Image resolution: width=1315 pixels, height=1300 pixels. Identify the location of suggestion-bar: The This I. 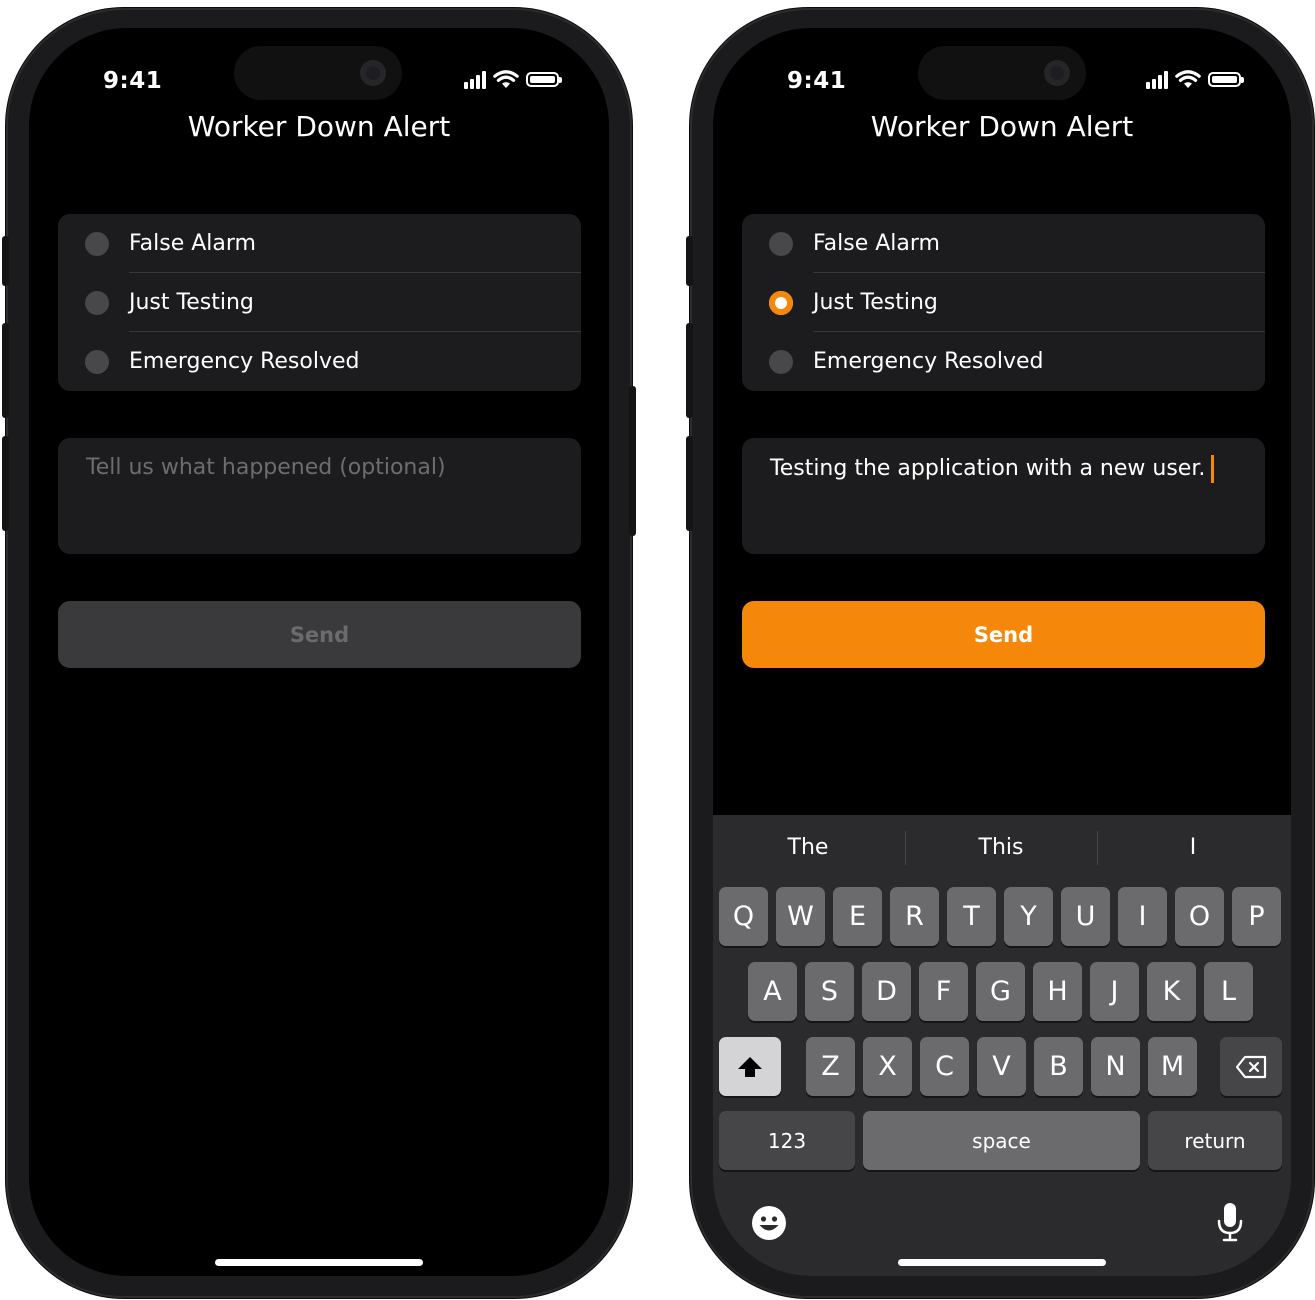
(1002, 849).